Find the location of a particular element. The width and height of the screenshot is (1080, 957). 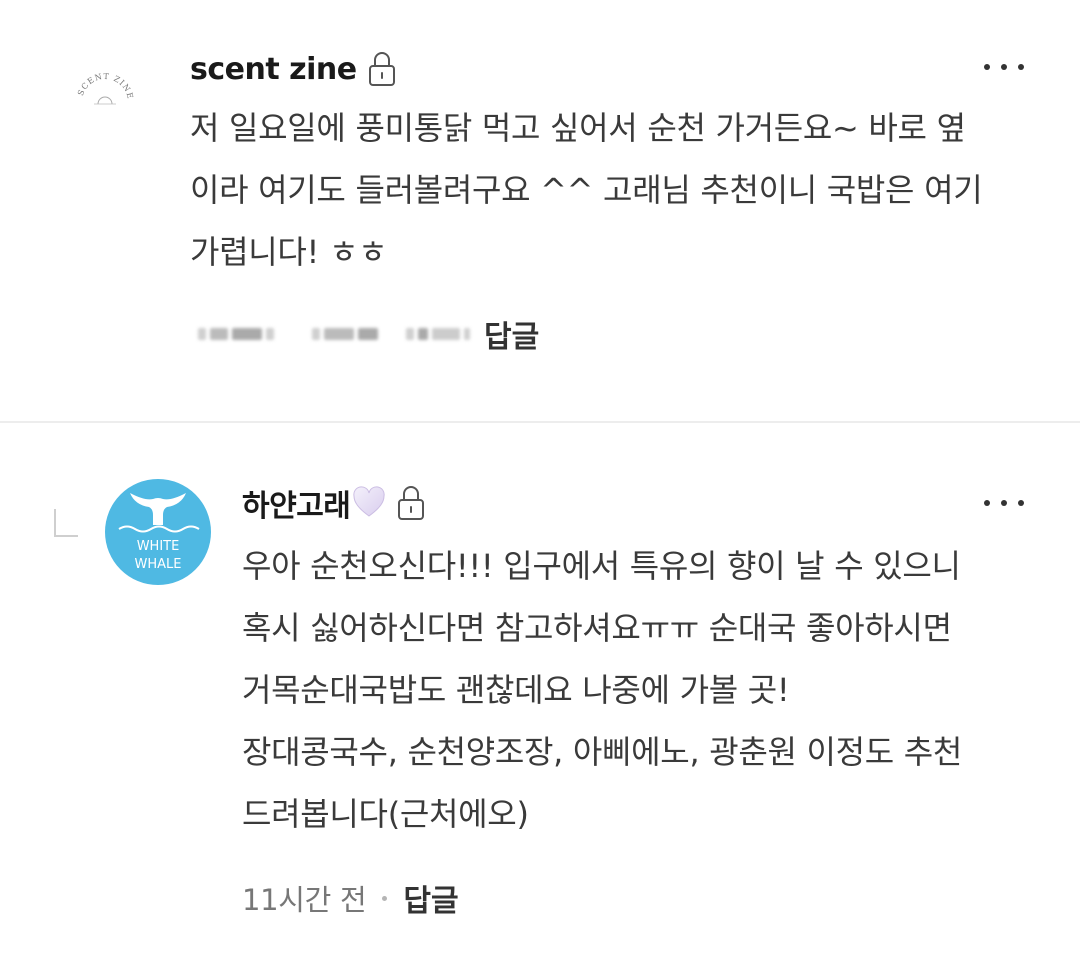

whale-tail-icon: WHITE WHALE is located at coordinates (159, 532).